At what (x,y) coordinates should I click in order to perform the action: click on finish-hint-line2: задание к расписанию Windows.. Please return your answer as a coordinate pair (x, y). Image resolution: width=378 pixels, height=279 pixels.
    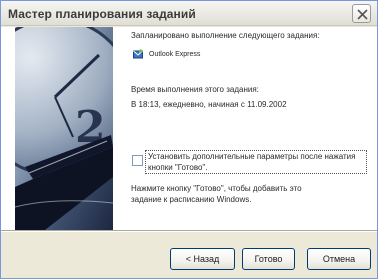
    Looking at the image, I should click on (191, 199).